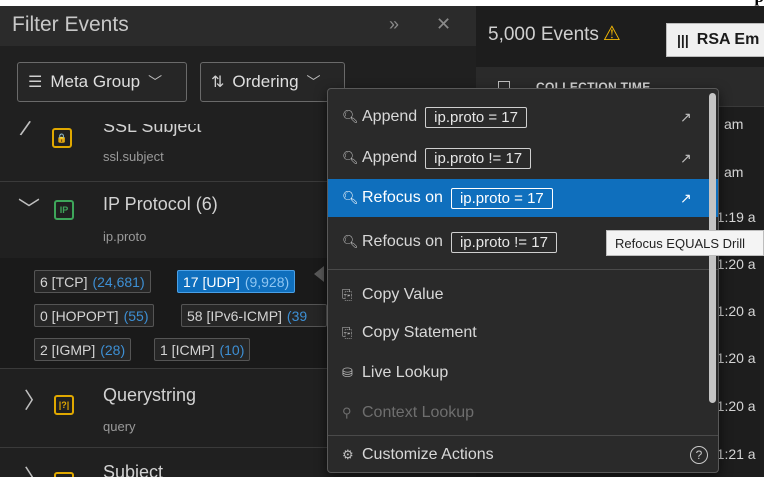 The image size is (764, 477). I want to click on meta-value-count: (9,928), so click(267, 281).